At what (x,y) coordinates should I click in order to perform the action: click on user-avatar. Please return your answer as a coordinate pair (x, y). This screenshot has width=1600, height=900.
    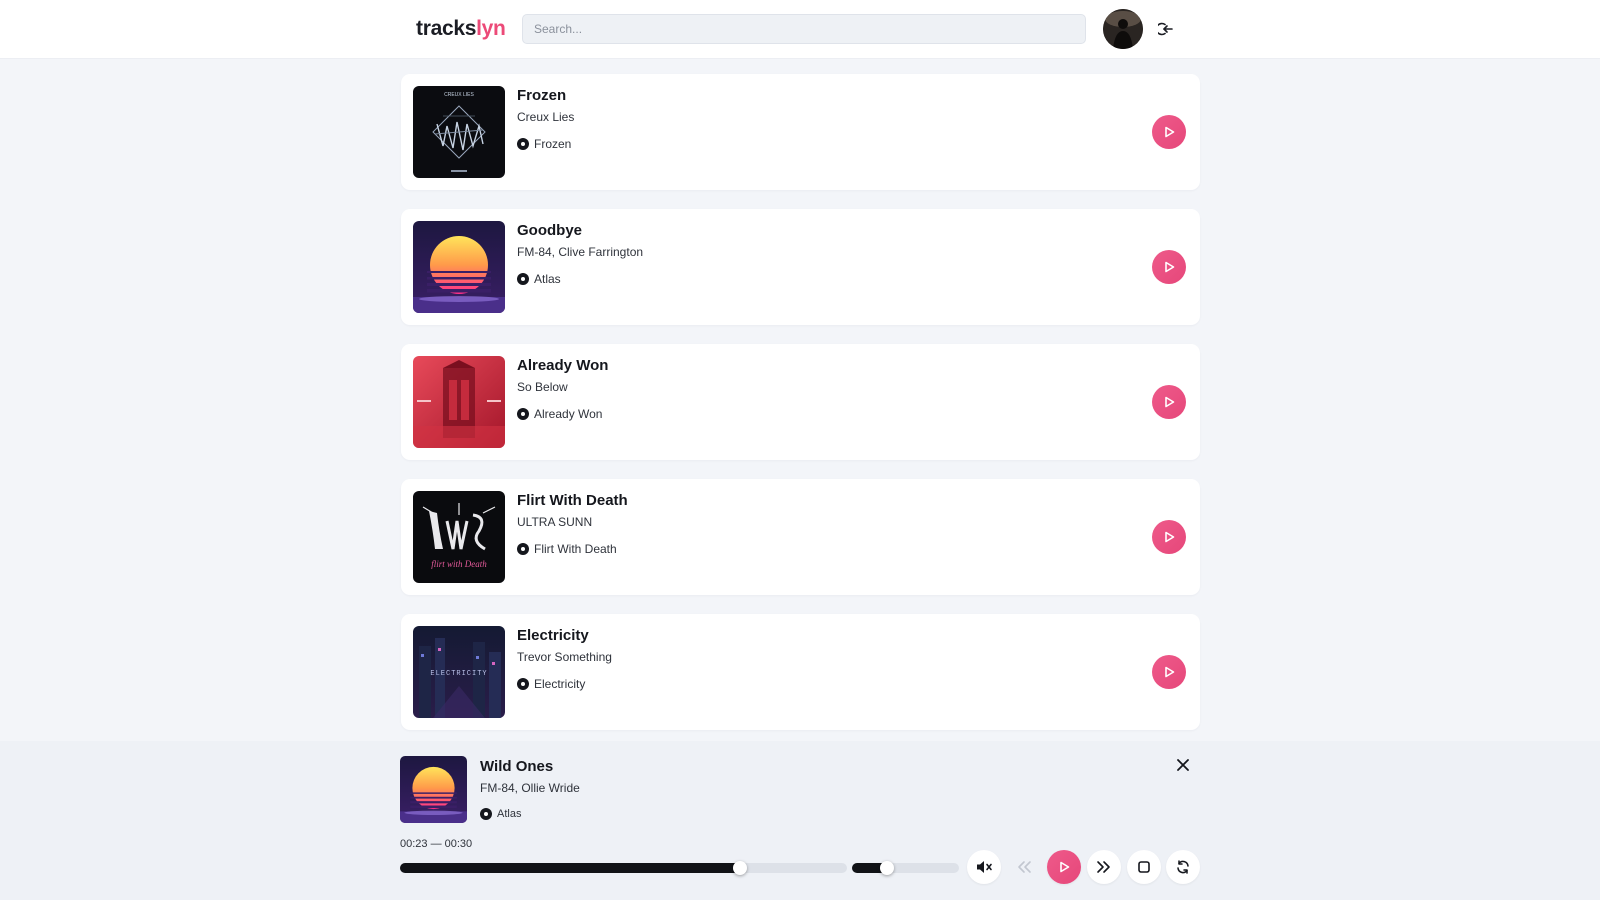
    Looking at the image, I should click on (1123, 29).